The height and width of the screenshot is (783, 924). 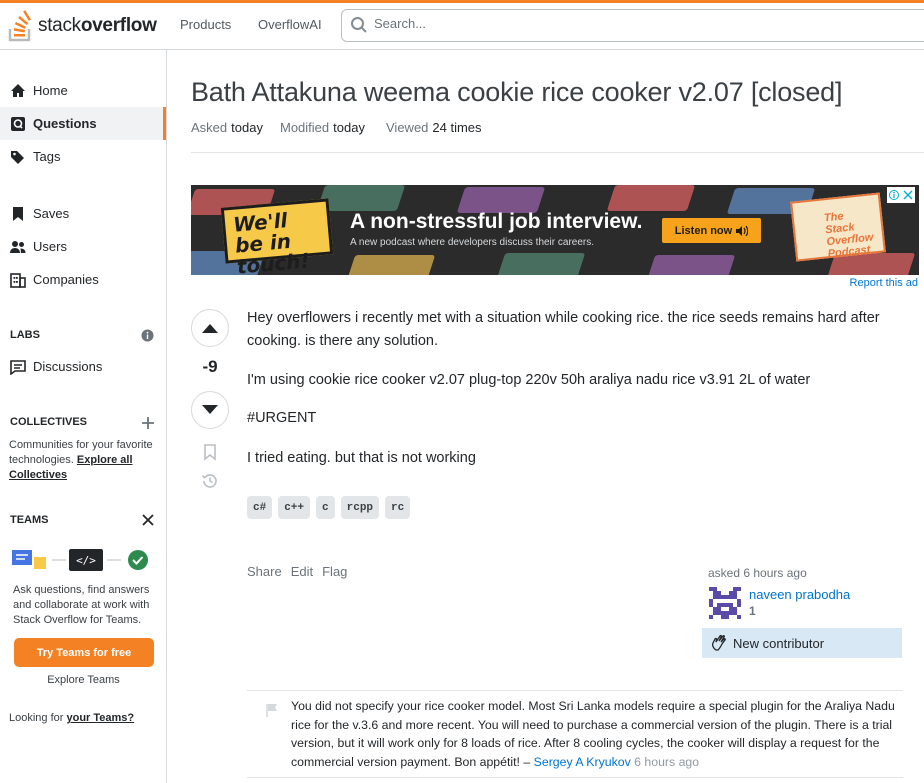 What do you see at coordinates (277, 236) in the screenshot?
I see `ad-badge: We'll be in touch!` at bounding box center [277, 236].